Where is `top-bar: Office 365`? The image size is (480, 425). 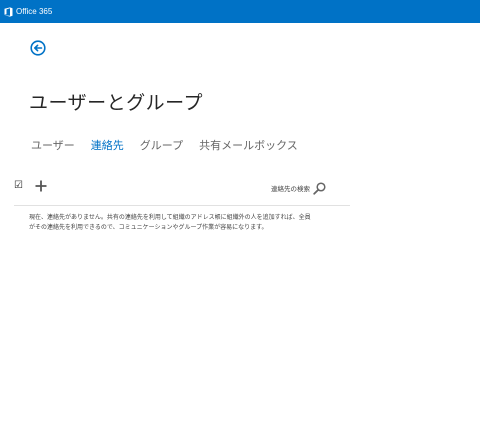 top-bar: Office 365 is located at coordinates (240, 11).